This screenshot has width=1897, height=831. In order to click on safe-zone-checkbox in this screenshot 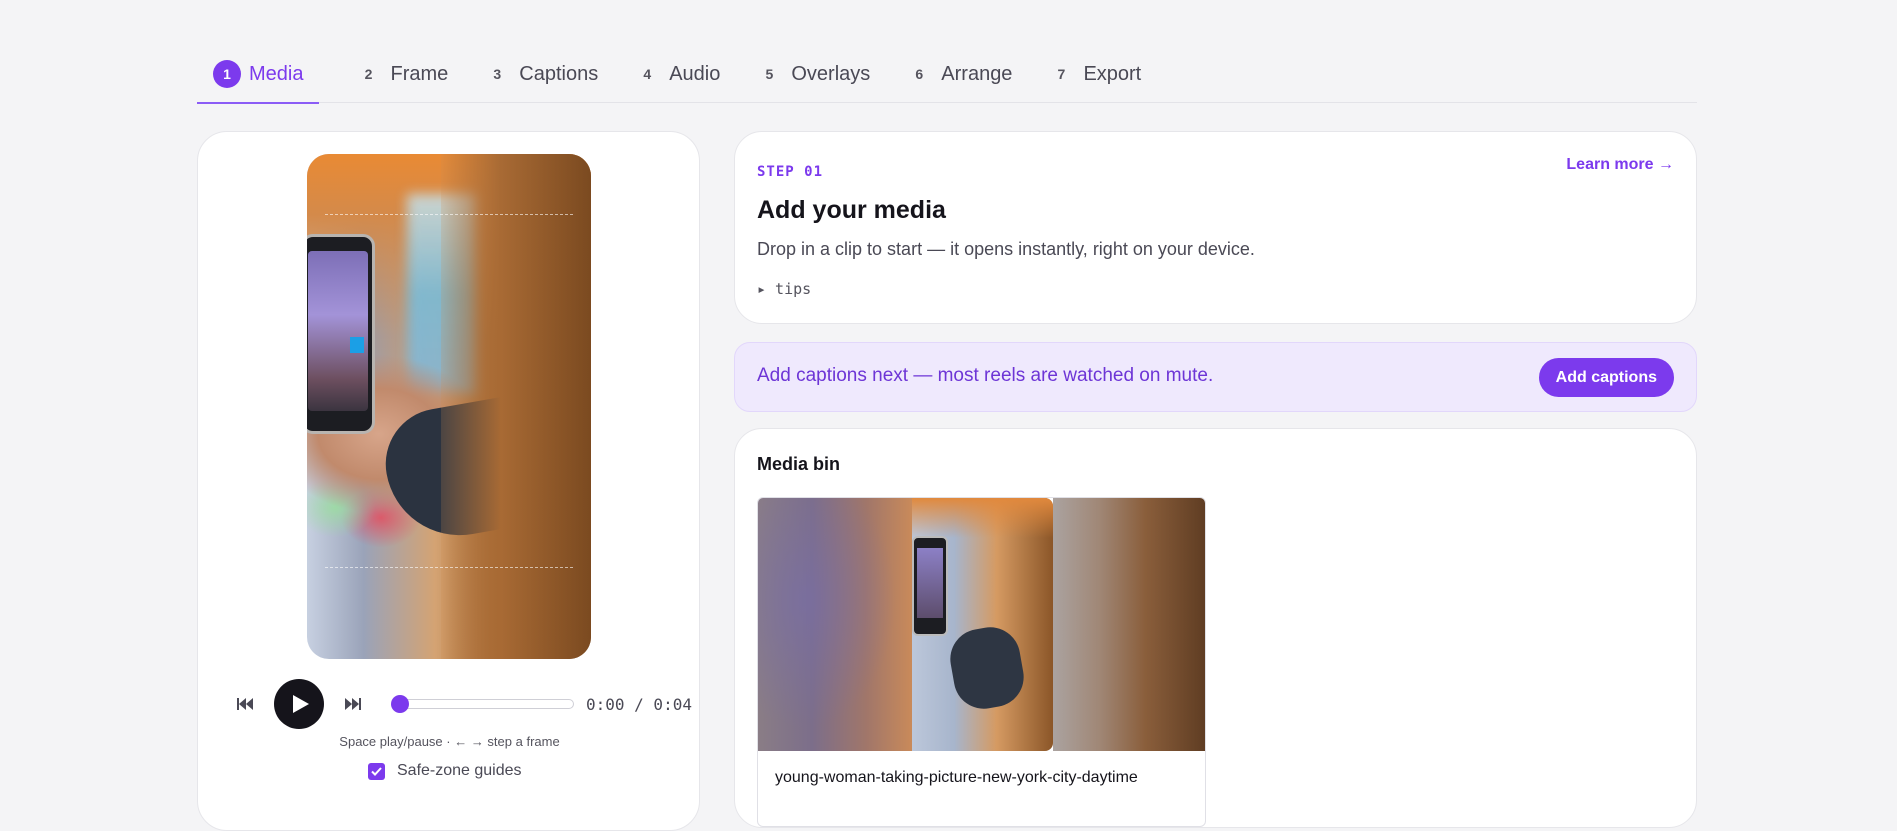, I will do `click(376, 771)`.